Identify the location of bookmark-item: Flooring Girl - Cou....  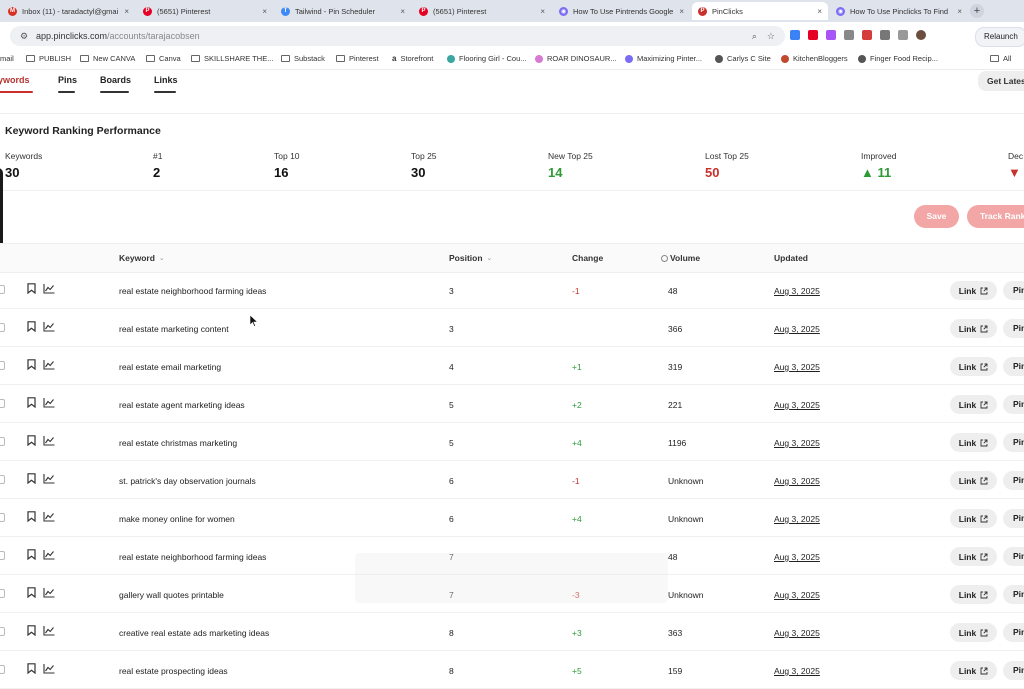
(487, 58).